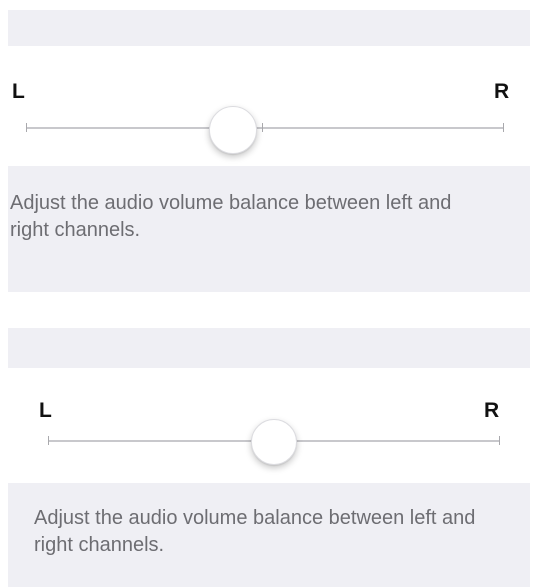  I want to click on slider-center-tick, so click(262, 127).